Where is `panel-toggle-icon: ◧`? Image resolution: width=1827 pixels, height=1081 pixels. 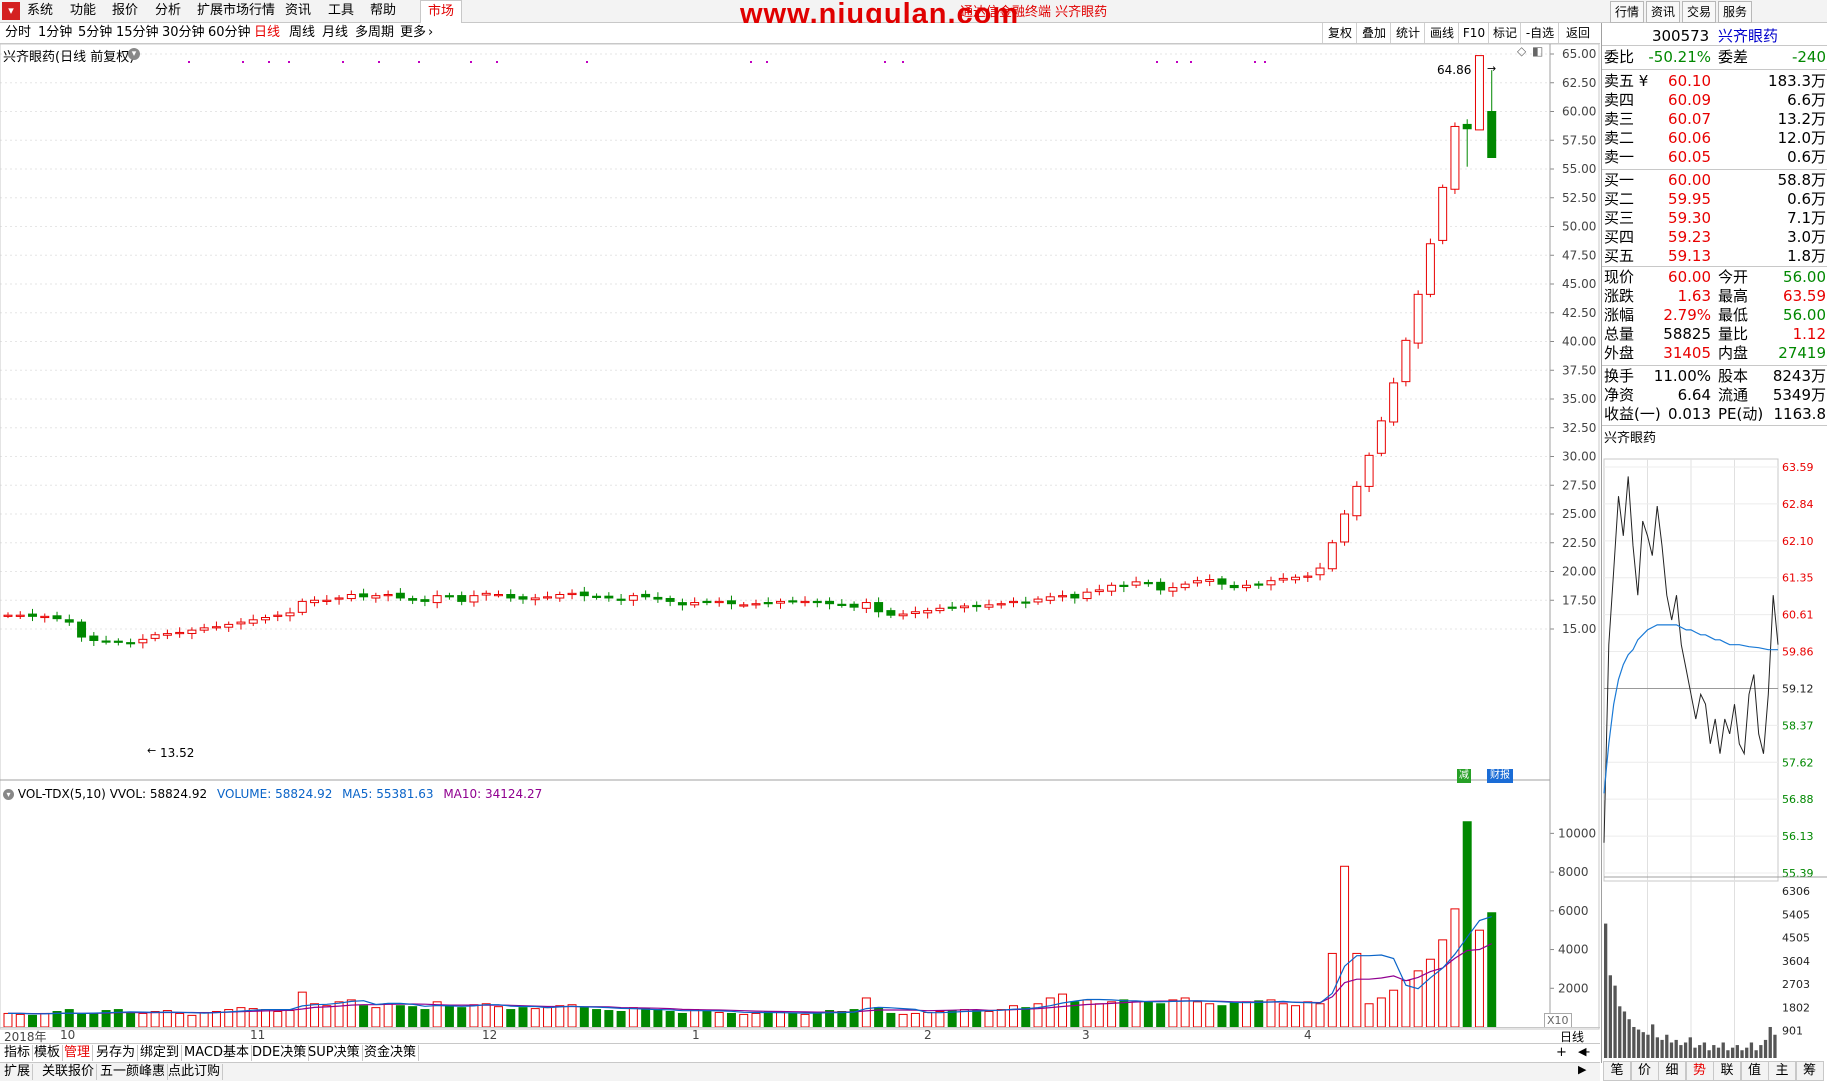
panel-toggle-icon: ◧ is located at coordinates (1537, 51).